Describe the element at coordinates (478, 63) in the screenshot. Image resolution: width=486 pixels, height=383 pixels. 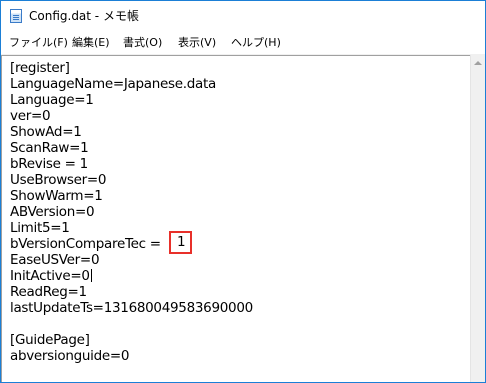
I see `scroll-up-arrow-icon` at that location.